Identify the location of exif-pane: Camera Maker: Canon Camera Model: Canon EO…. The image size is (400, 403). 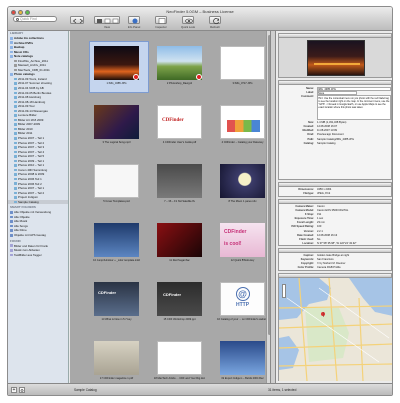
(335, 222).